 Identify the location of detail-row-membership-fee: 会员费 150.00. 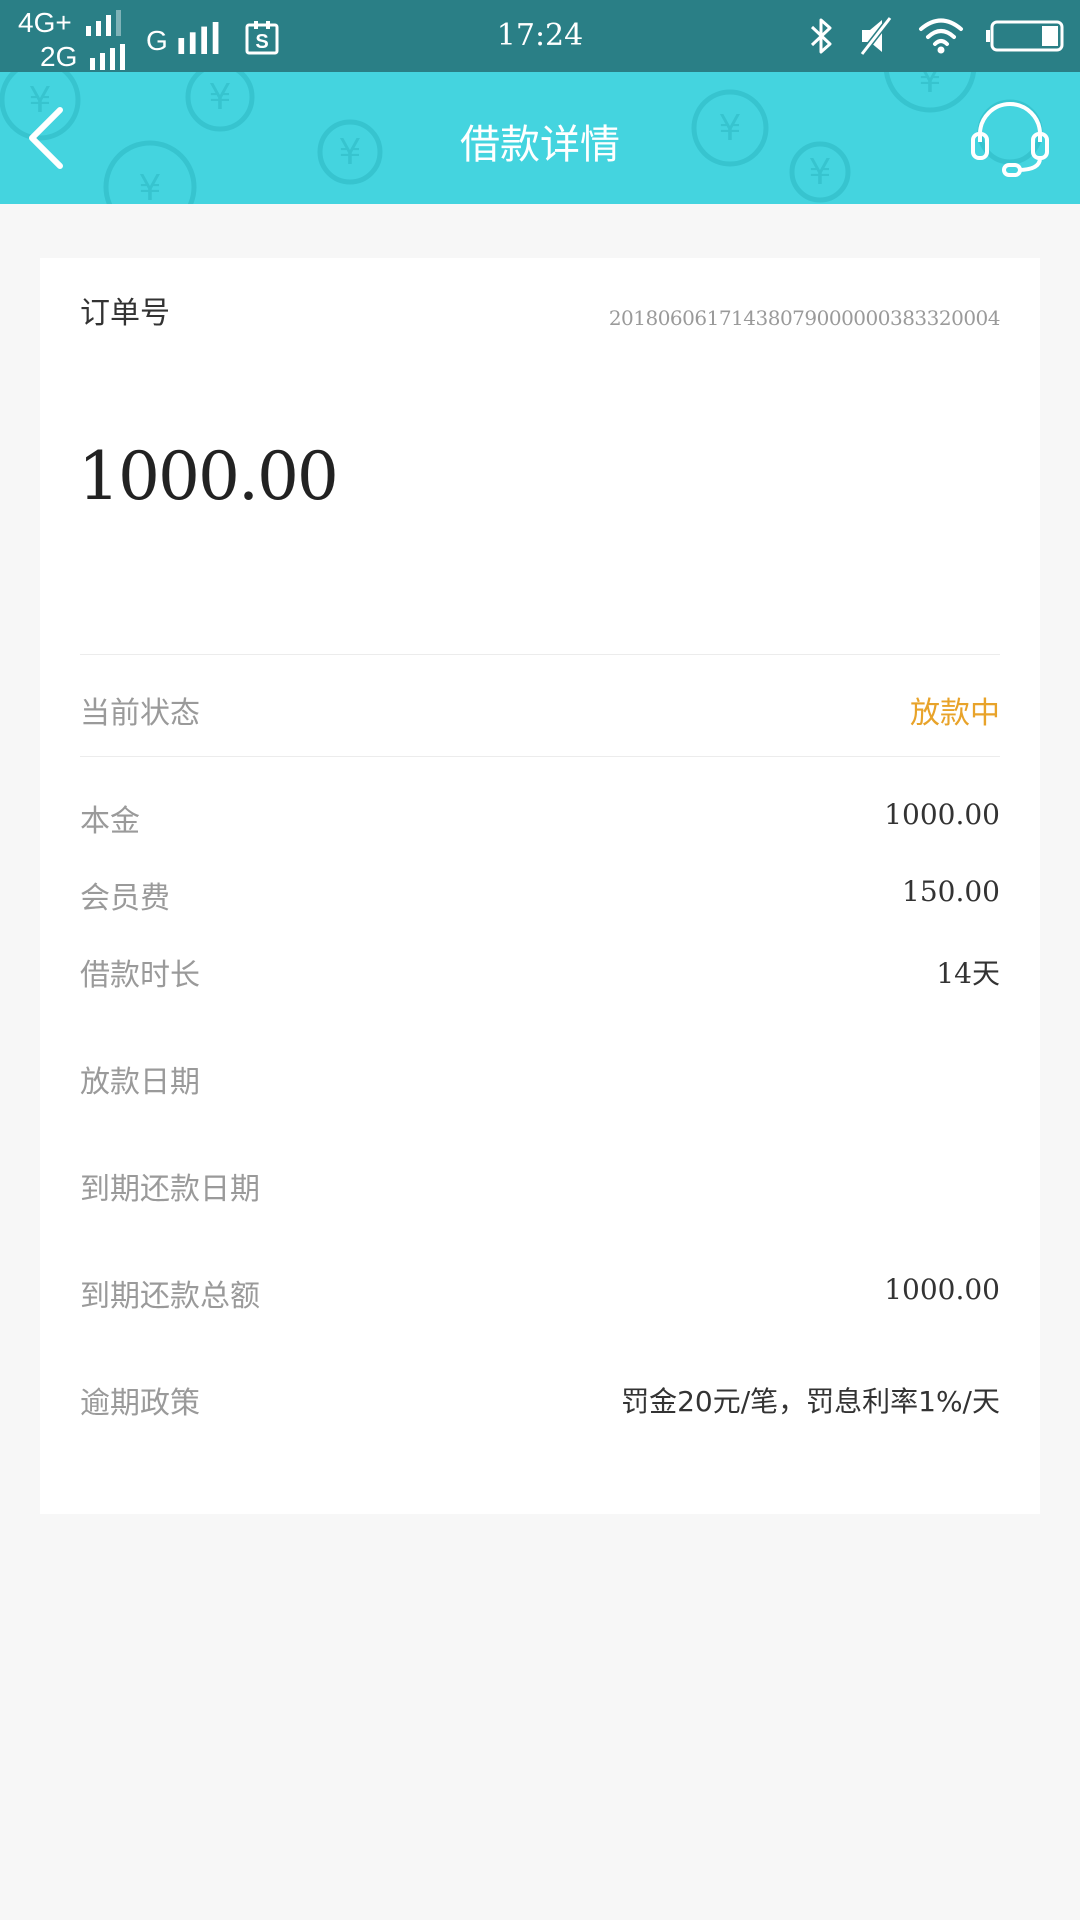
(540, 895).